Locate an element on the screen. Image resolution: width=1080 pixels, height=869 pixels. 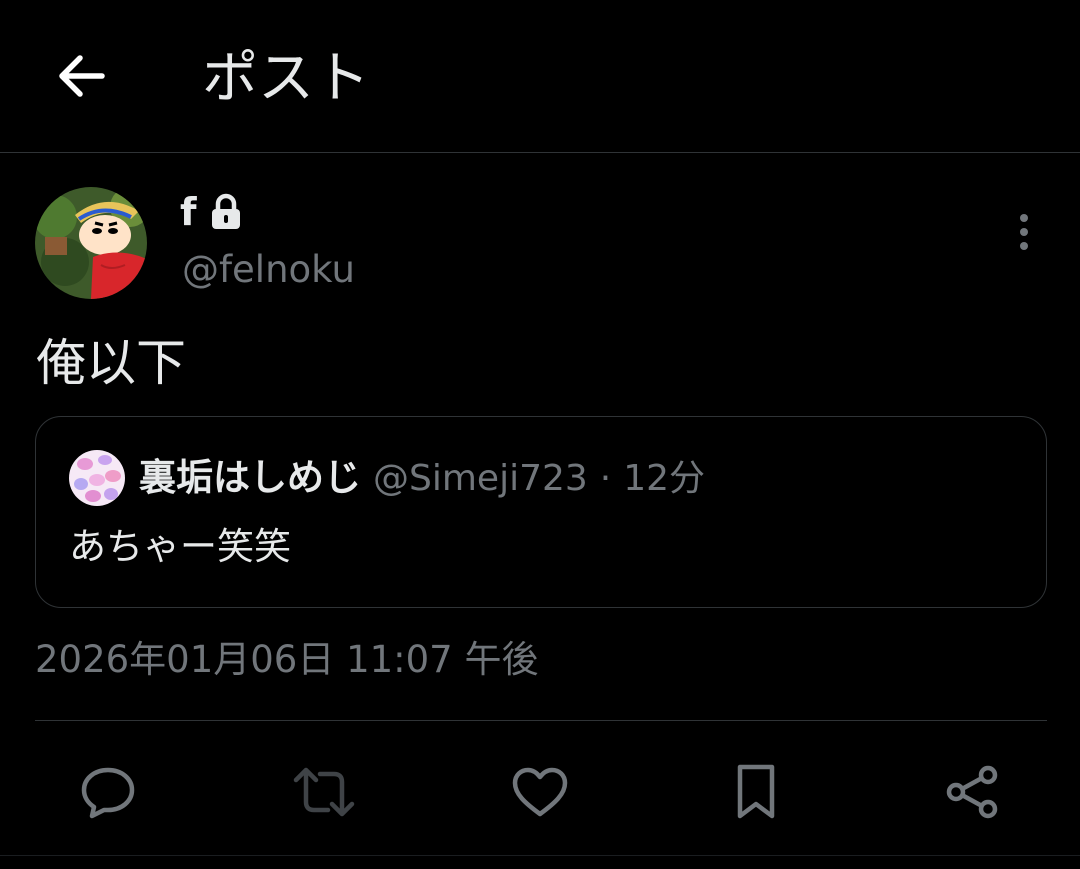
quoted-post-meta: 裏垢はしめじ @Simeji723 · 12分 is located at coordinates (422, 478).